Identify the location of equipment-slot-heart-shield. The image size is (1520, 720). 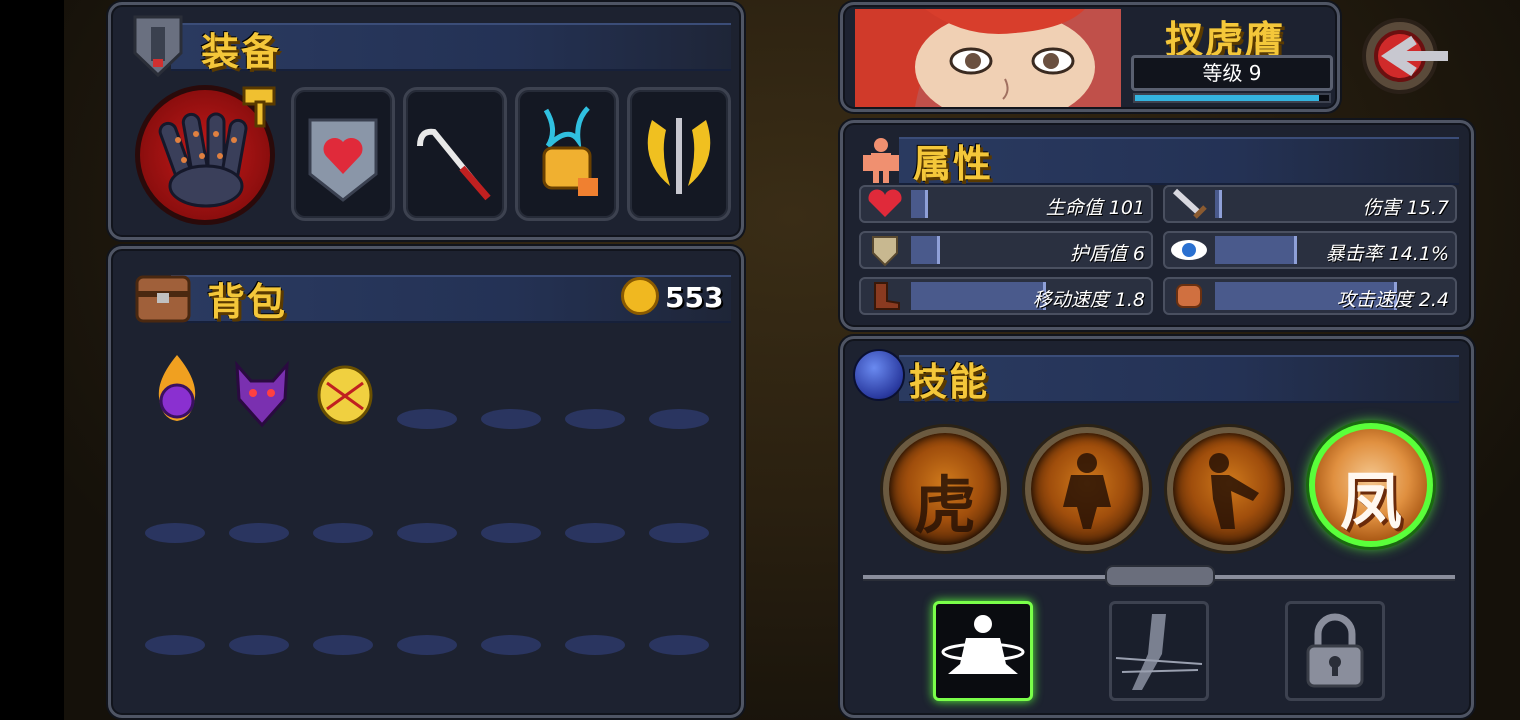
(343, 154).